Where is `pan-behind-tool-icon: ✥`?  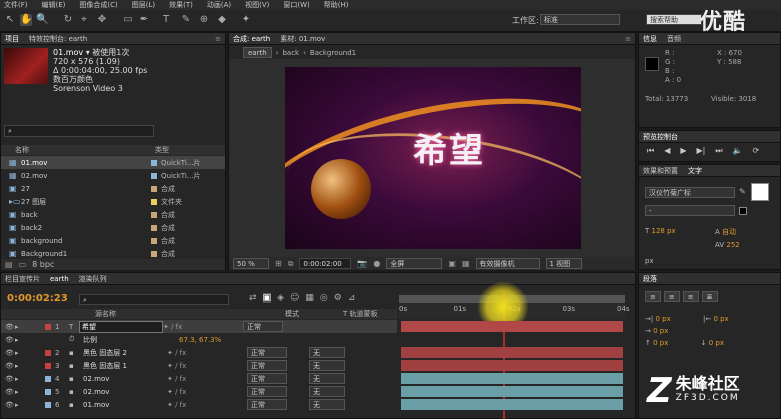 pan-behind-tool-icon: ✥ is located at coordinates (102, 20).